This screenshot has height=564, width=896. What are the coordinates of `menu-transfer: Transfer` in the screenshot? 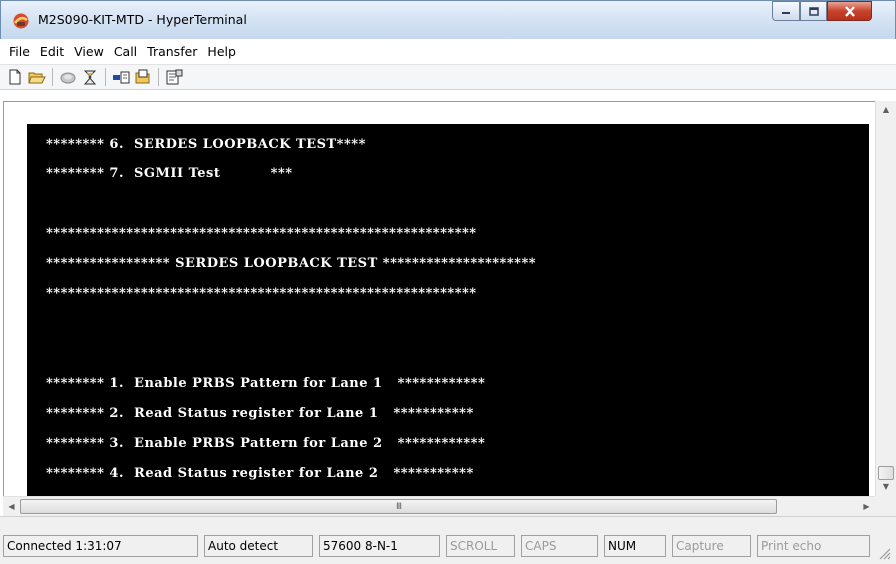 It's located at (172, 51).